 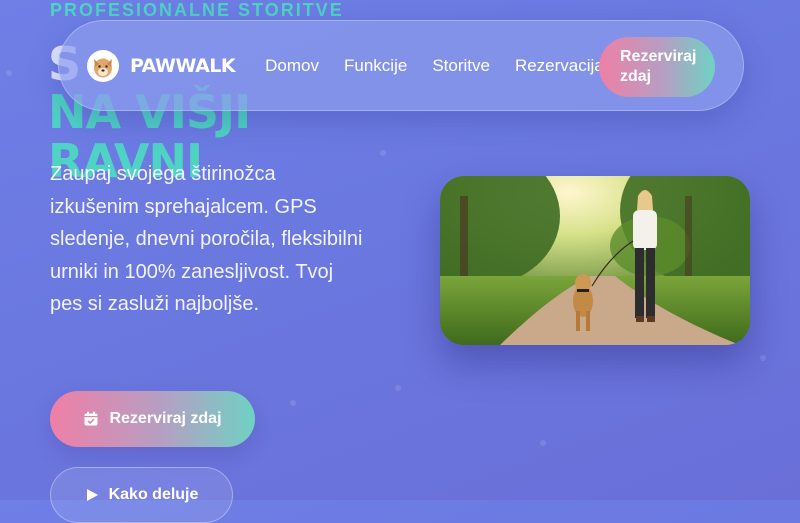 I want to click on nav-book-label-1: Rezerviraj, so click(x=658, y=56).